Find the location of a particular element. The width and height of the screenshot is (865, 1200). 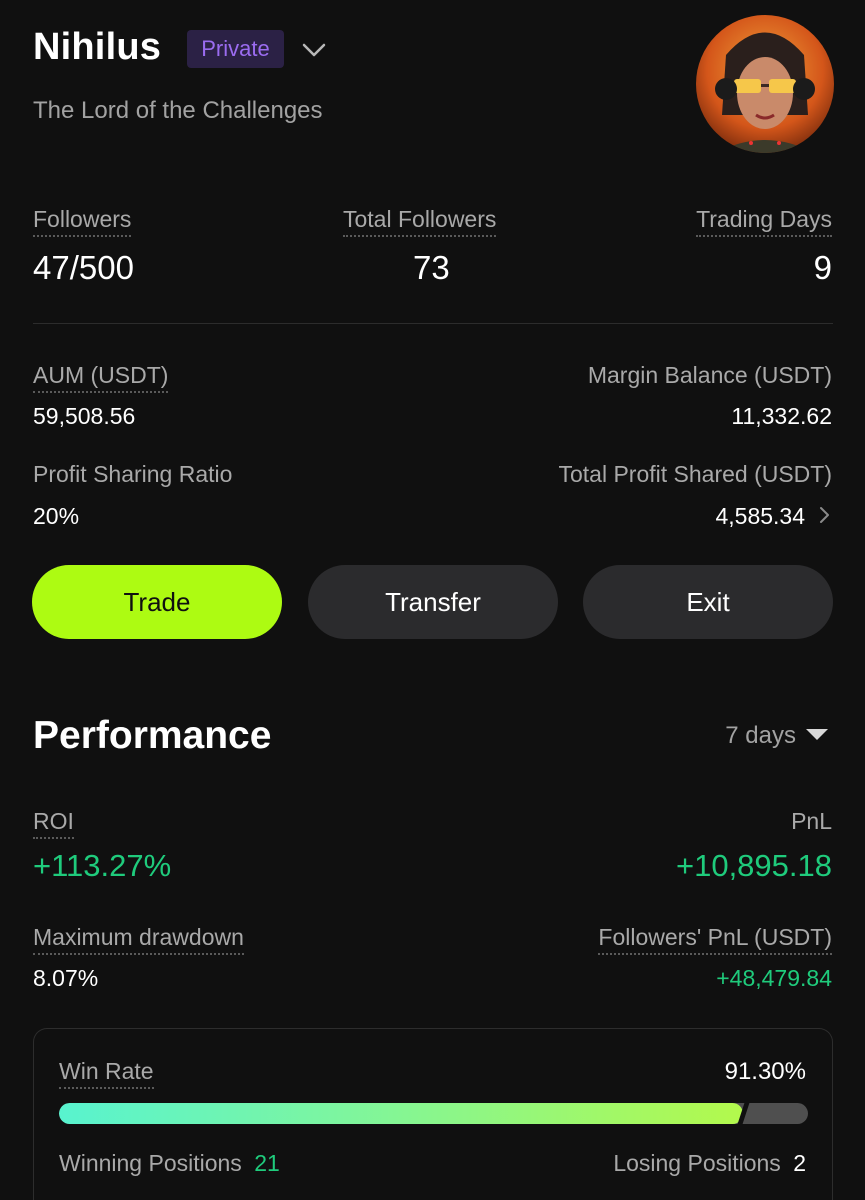

exit-button: Exit is located at coordinates (708, 602).